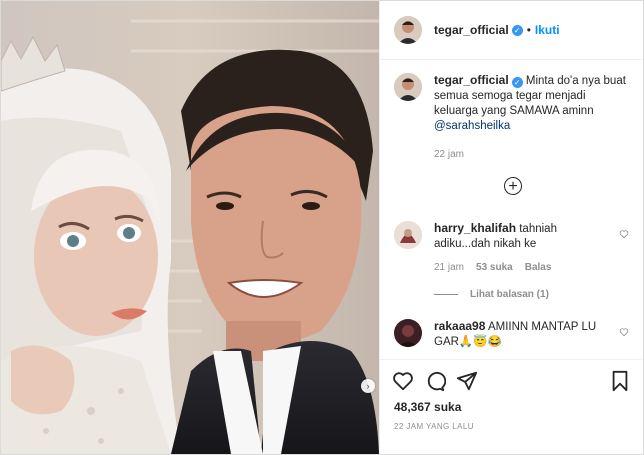  Describe the element at coordinates (475, 228) in the screenshot. I see `comment-username: harry_khalifah` at that location.